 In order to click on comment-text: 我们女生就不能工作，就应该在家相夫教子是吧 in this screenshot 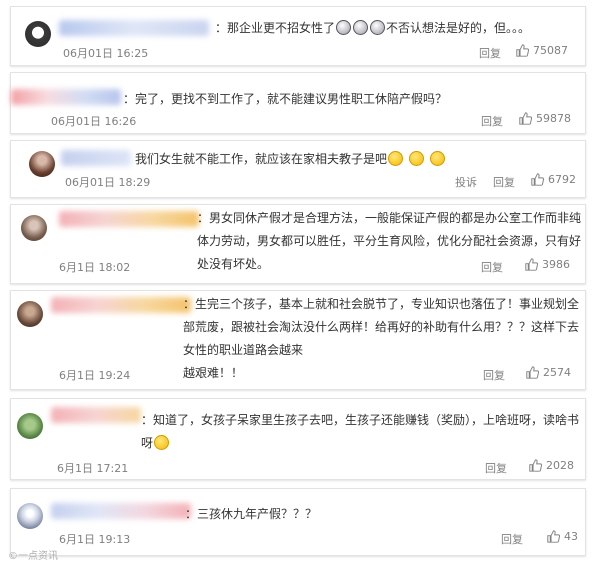, I will do `click(290, 159)`.